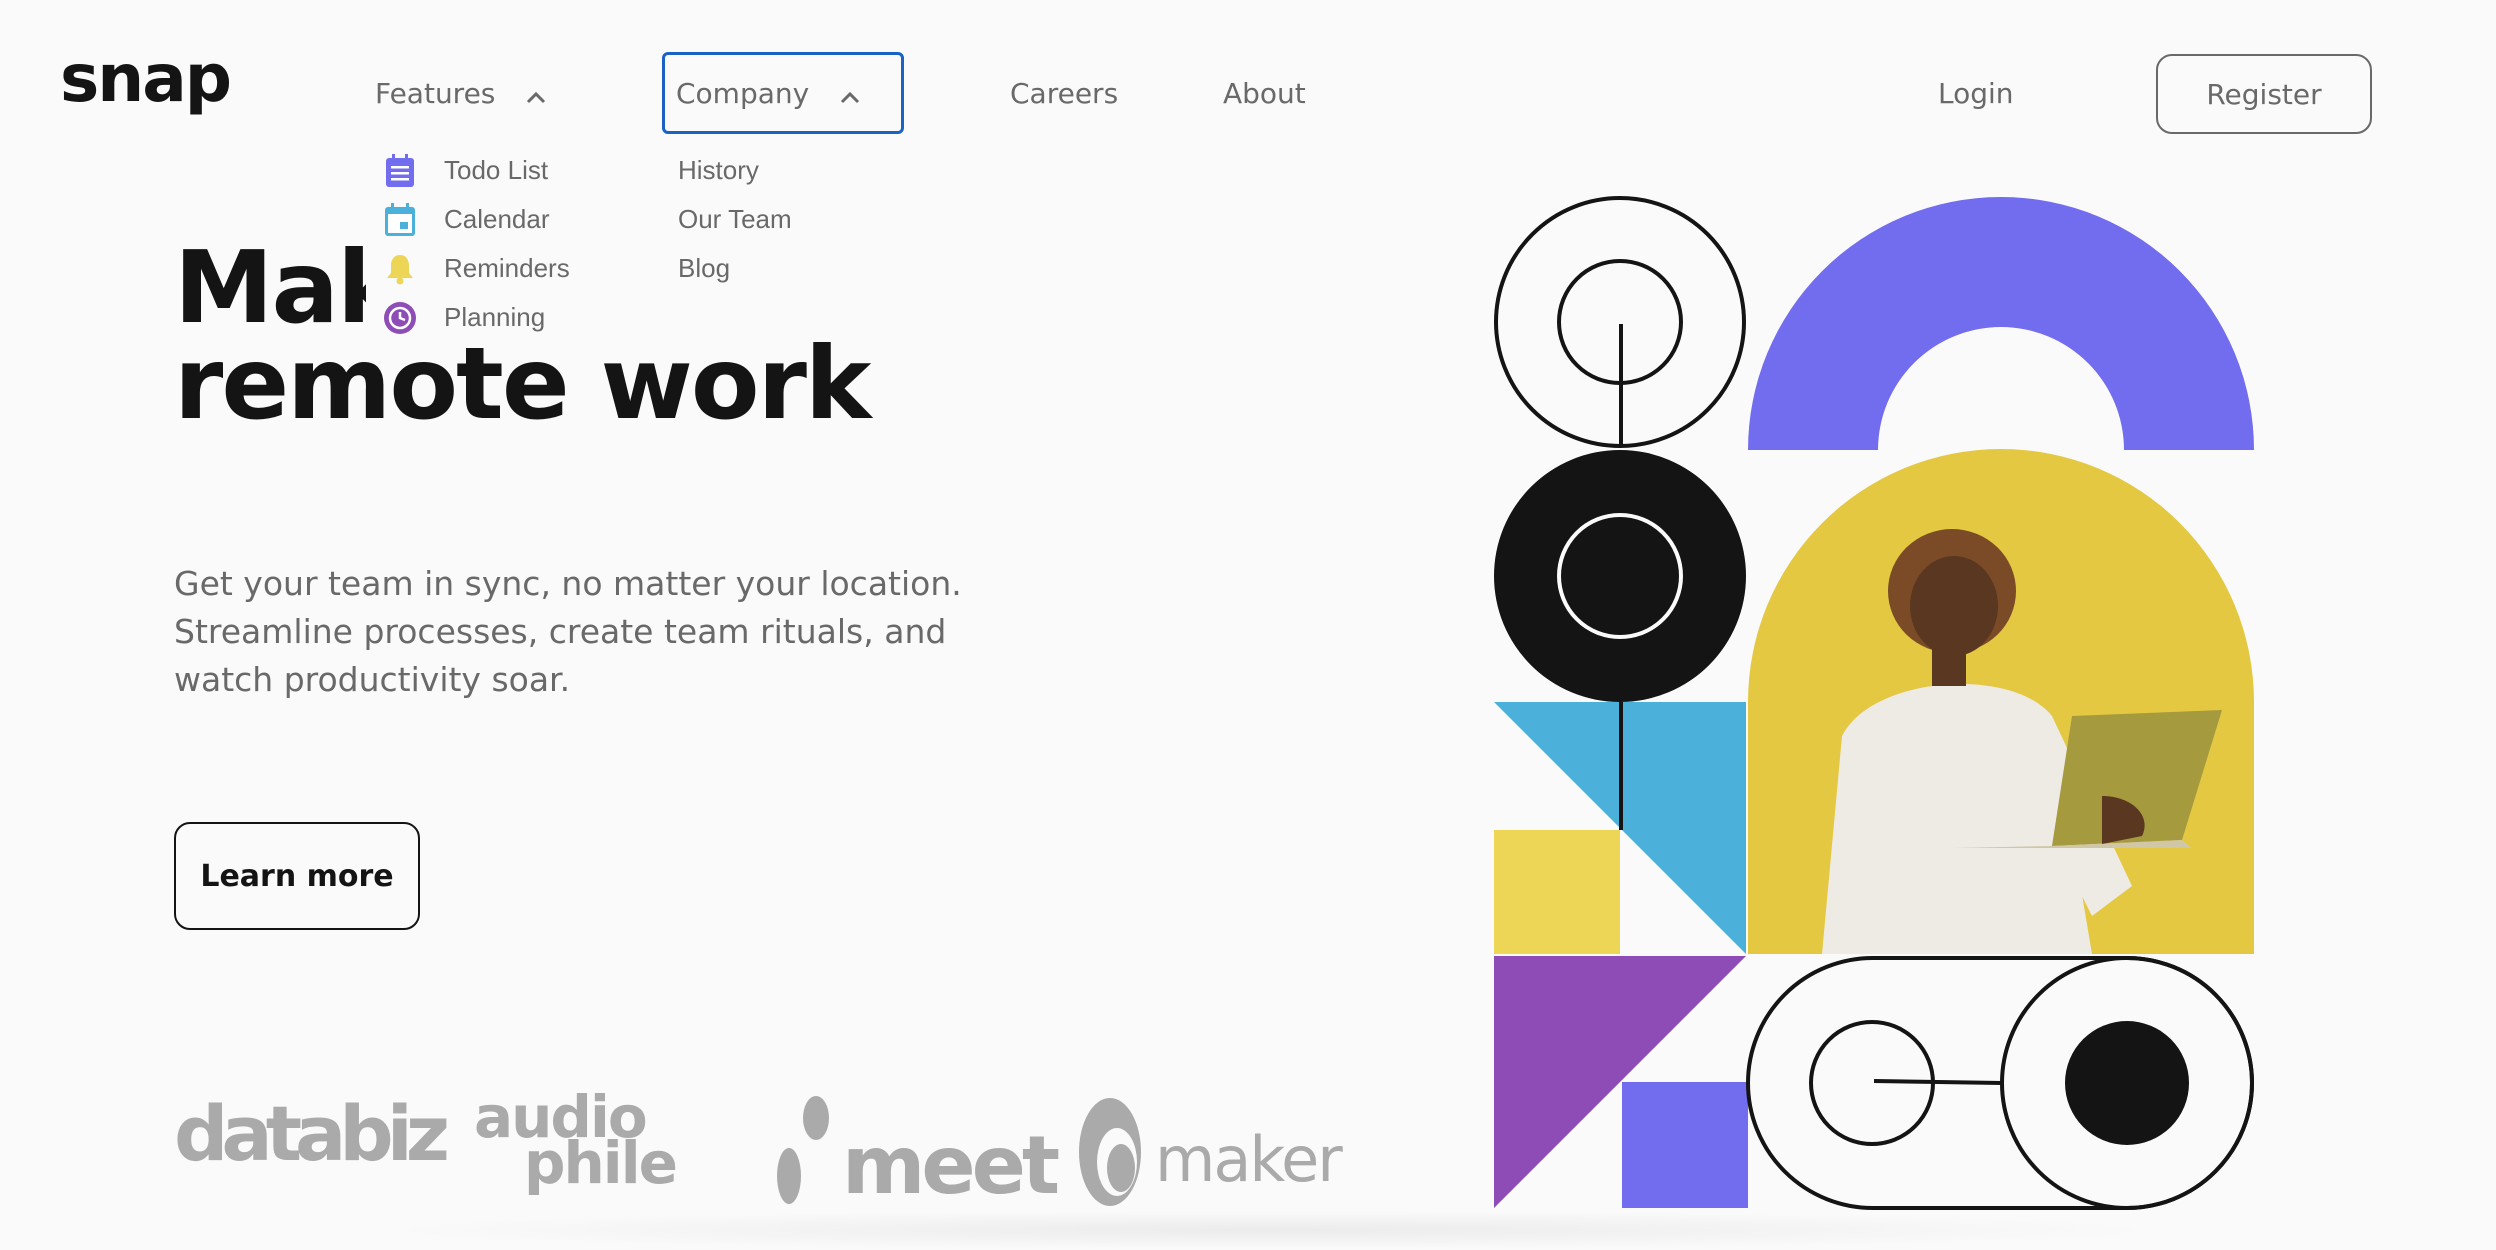 Image resolution: width=2496 pixels, height=1250 pixels. I want to click on nav-features: Features, so click(460, 94).